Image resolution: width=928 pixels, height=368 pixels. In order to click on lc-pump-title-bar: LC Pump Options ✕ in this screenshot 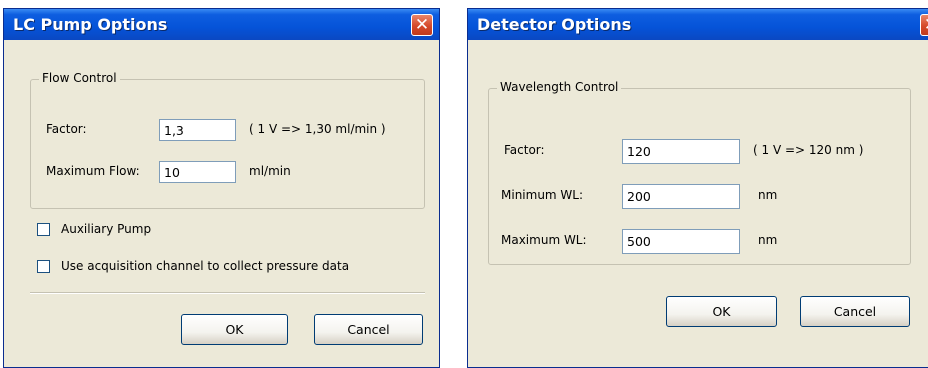, I will do `click(221, 24)`.